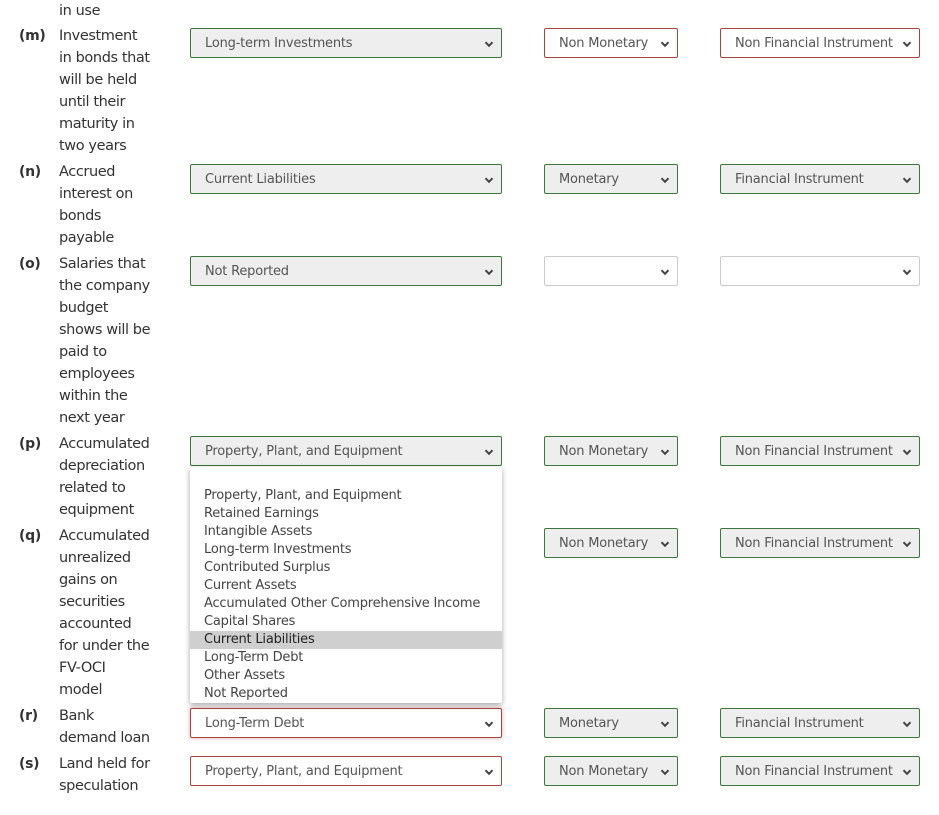  What do you see at coordinates (93, 146) in the screenshot?
I see `description-line: two years` at bounding box center [93, 146].